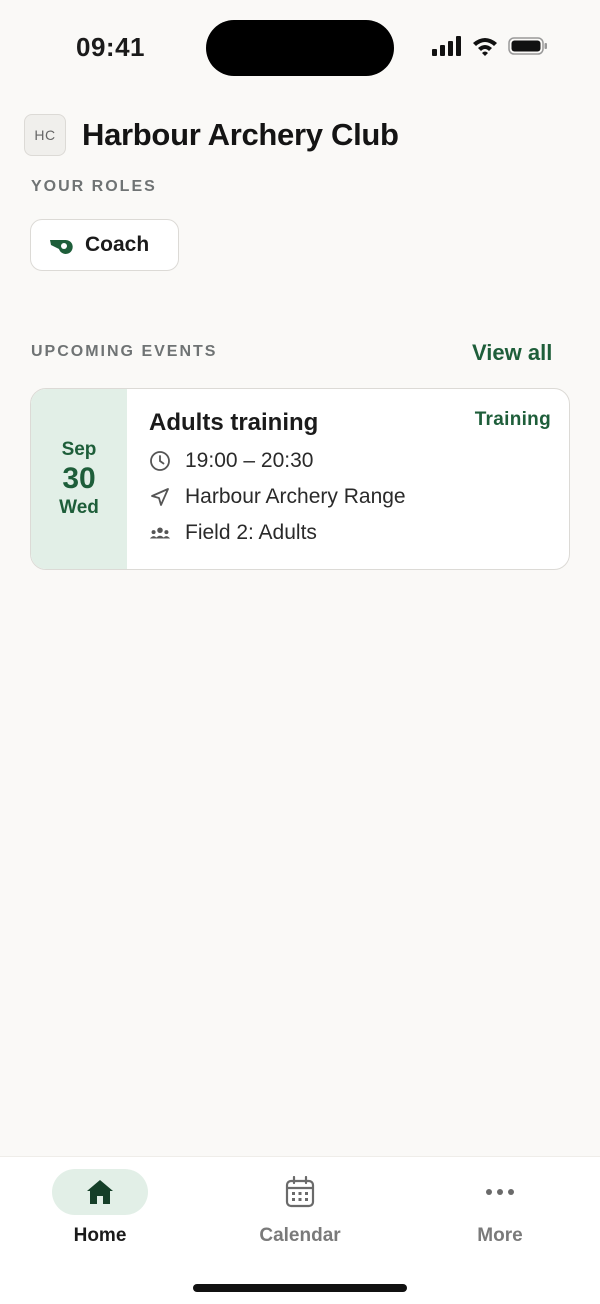  I want to click on signal-icon, so click(446, 46).